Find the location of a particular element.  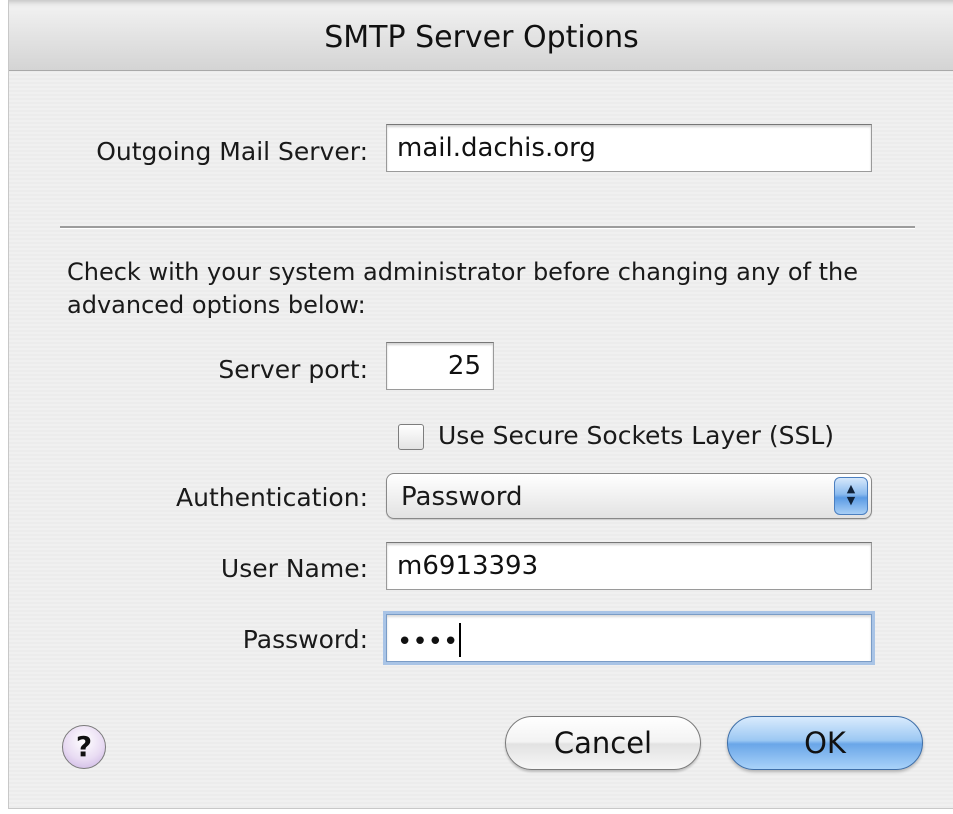

ssl-checkbox-label: Use Secure Sockets Layer (SSL) is located at coordinates (636, 435).